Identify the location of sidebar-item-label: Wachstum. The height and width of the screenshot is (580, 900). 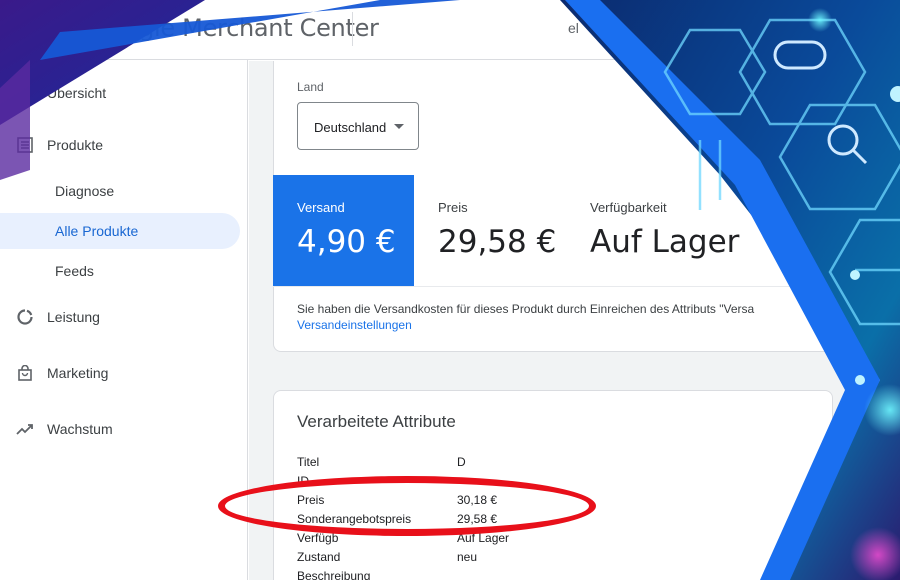
(80, 429).